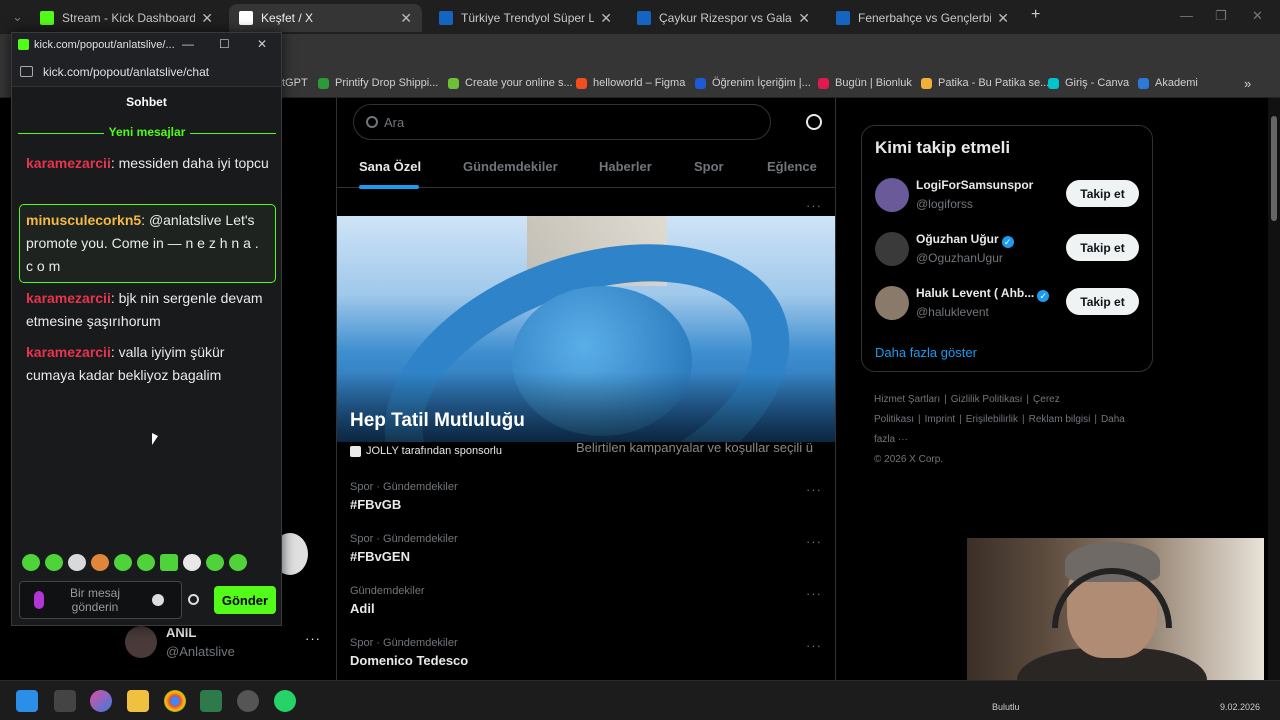  I want to click on trend-item: Spor · Gündemdekiler #FBvGEN, so click(404, 548).